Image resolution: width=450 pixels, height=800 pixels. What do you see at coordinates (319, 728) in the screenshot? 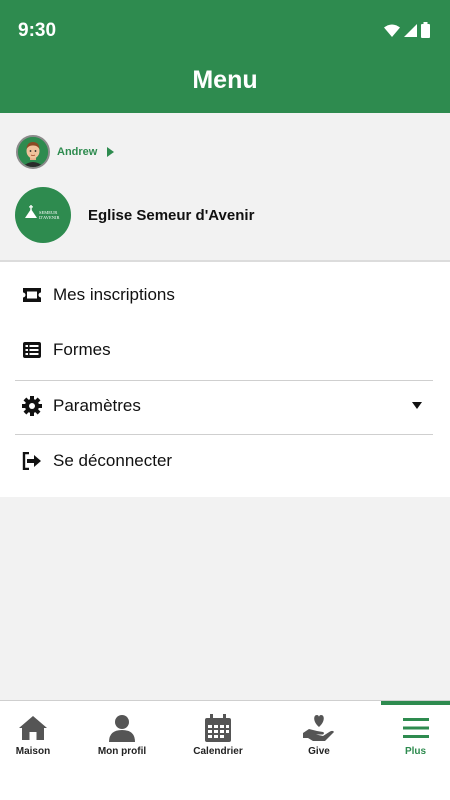
I see `give-icon` at bounding box center [319, 728].